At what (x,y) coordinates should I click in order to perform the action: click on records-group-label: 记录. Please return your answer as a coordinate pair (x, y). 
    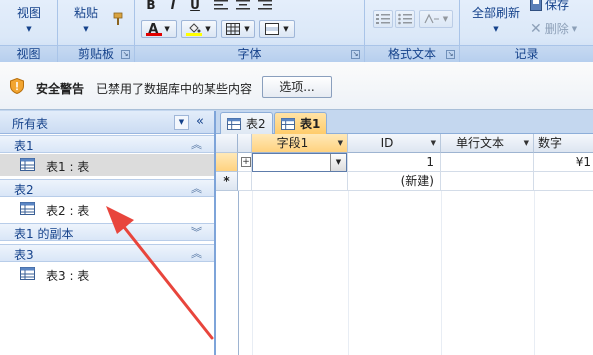
    Looking at the image, I should click on (526, 53).